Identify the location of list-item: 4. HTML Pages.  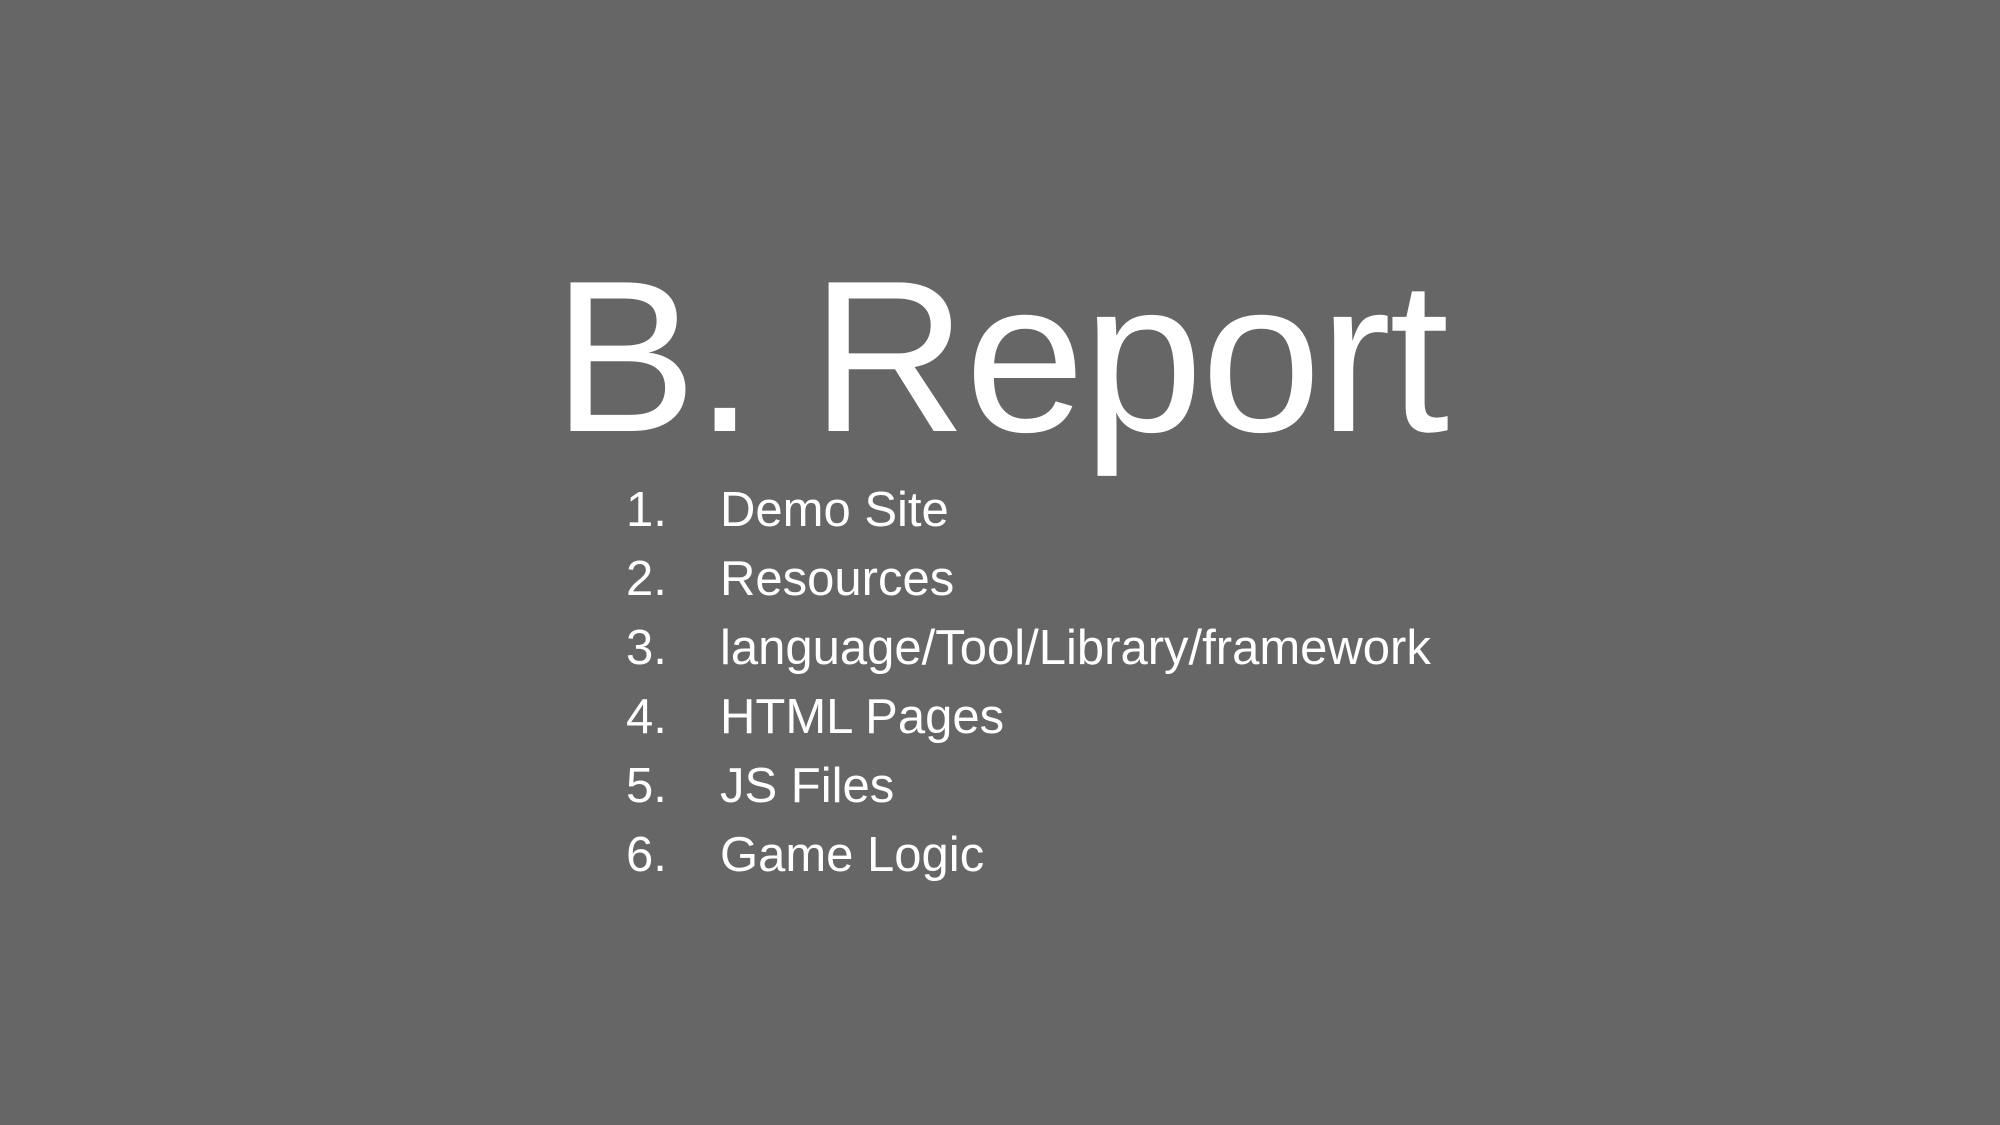
(1028, 717).